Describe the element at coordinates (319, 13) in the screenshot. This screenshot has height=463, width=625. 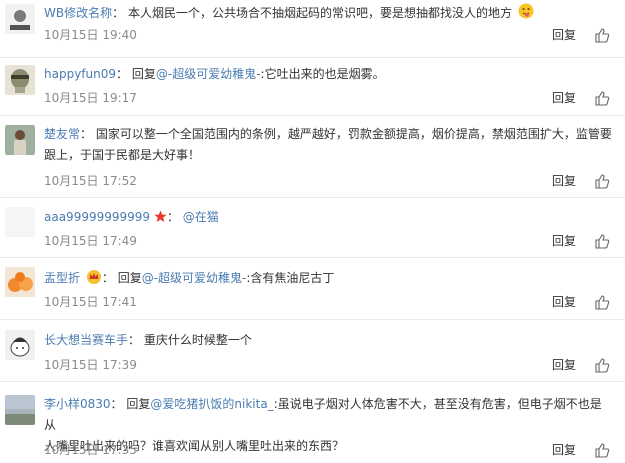
I see `comment-text: 本人烟民一个，公共场合不抽烟起码的常识吧，要是想抽都找没人的地方` at that location.